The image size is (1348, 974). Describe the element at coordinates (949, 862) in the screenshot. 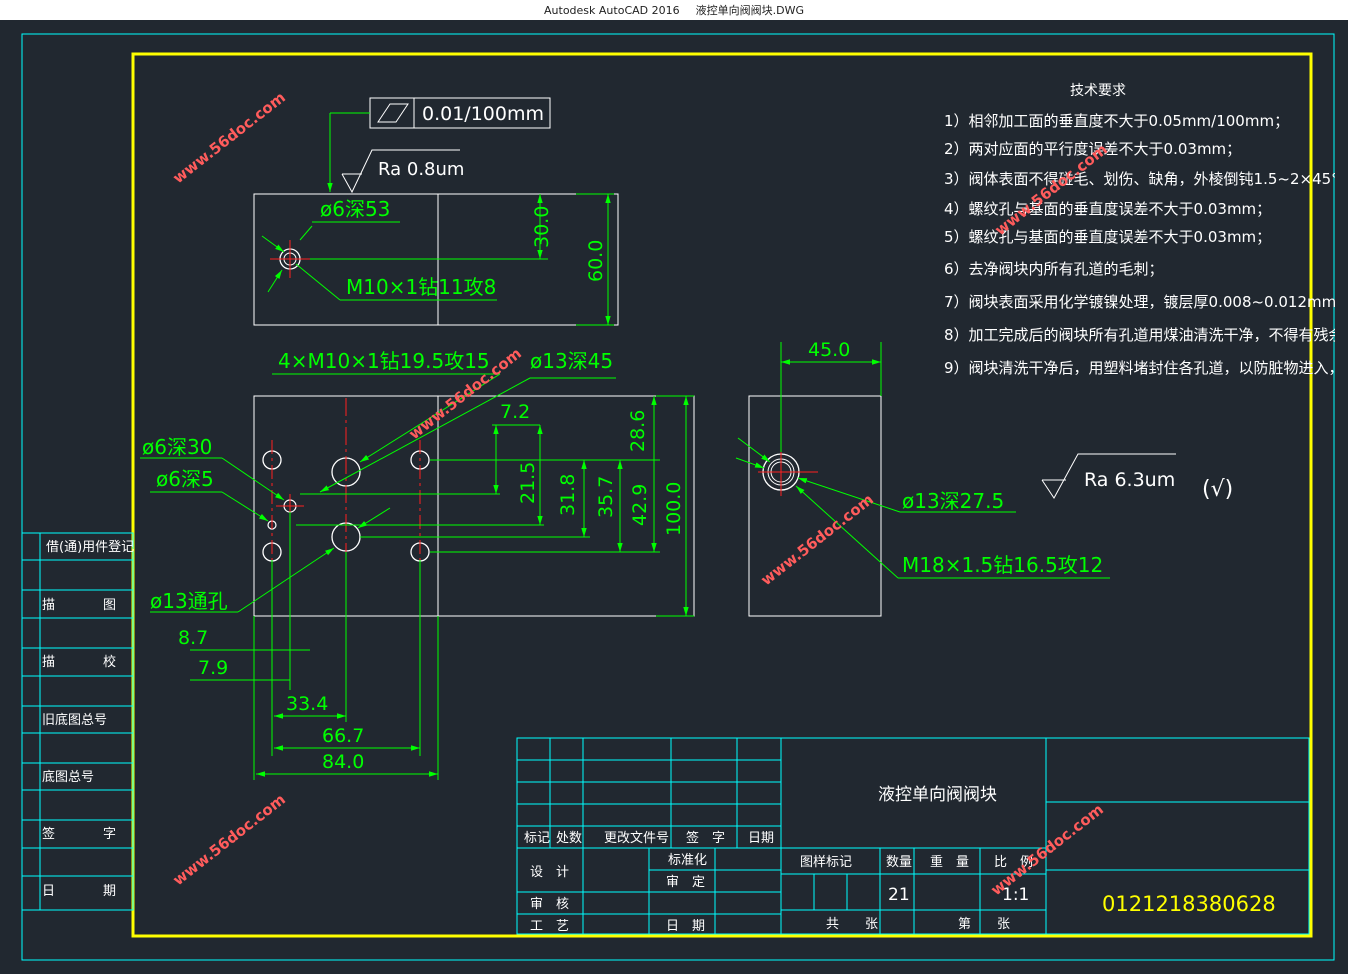

I see `tb-weight: 重 量` at that location.